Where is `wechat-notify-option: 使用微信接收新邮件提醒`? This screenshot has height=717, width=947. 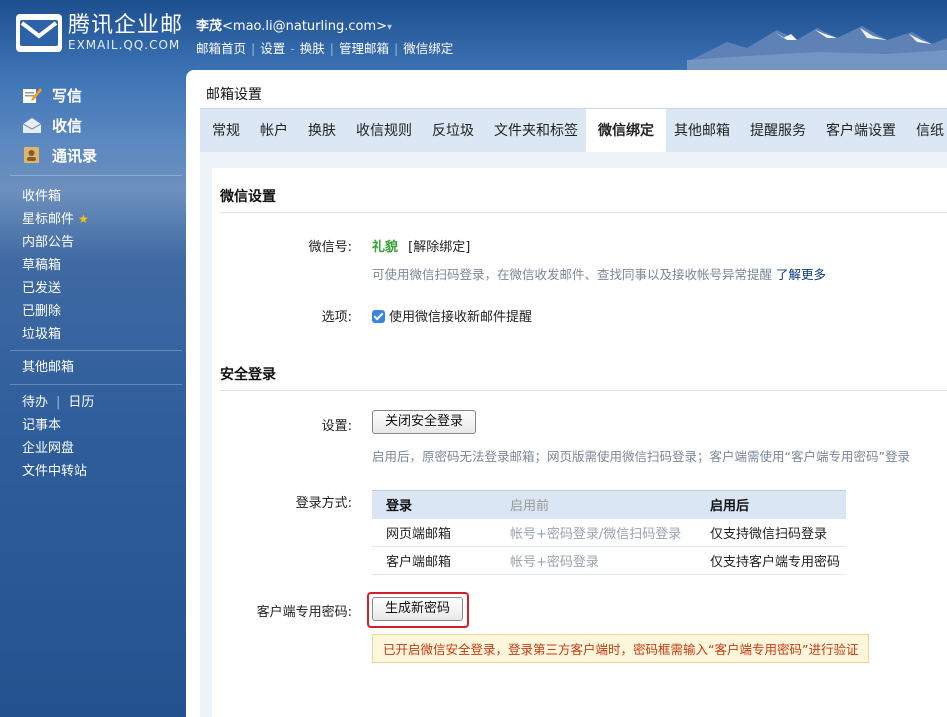
wechat-notify-option: 使用微信接收新邮件提醒 is located at coordinates (452, 315).